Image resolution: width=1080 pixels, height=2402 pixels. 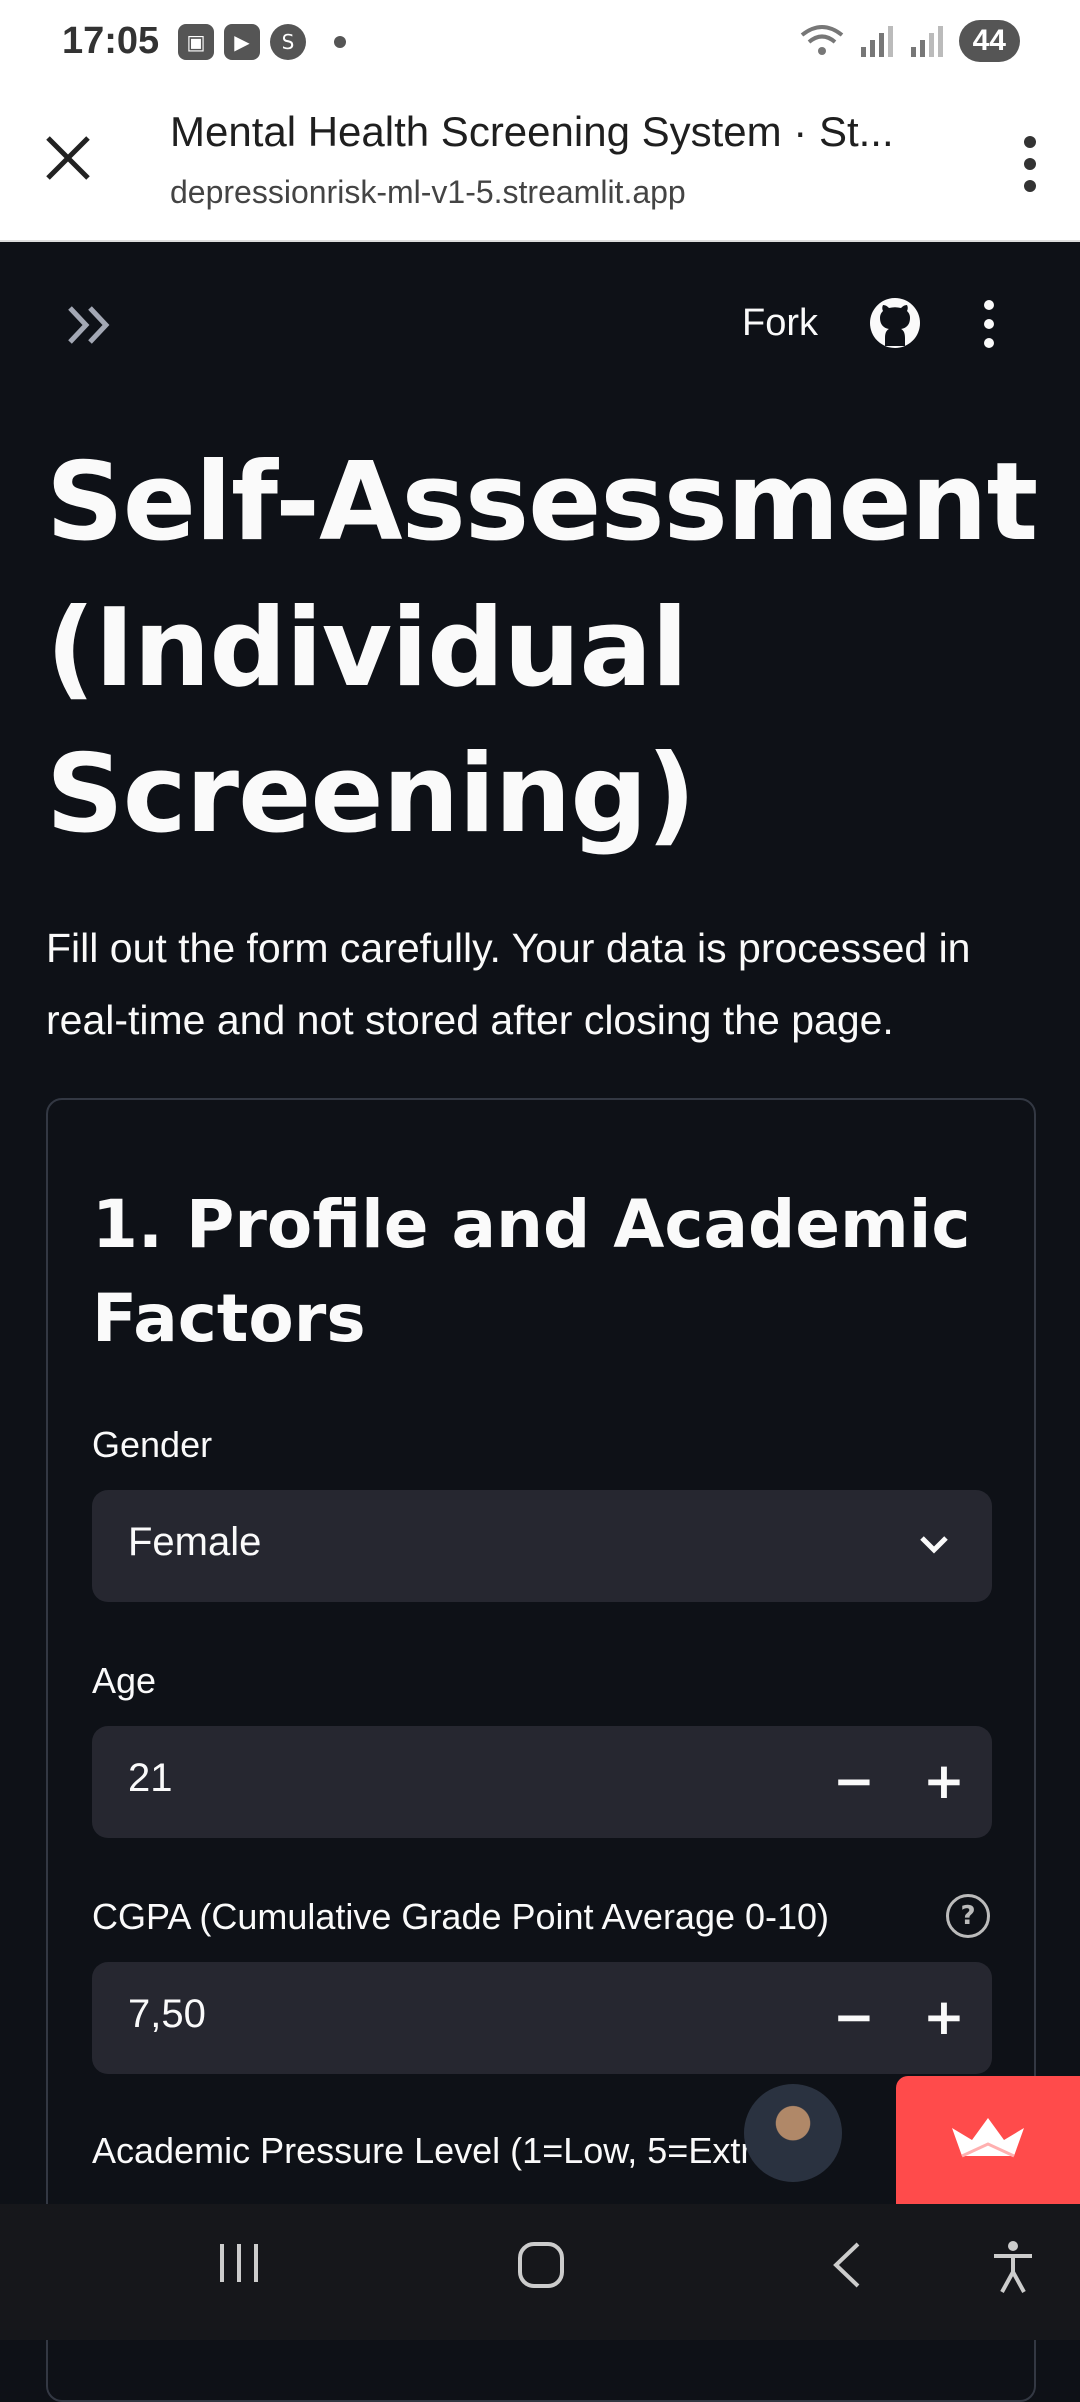 What do you see at coordinates (989, 41) in the screenshot?
I see `battery-level: 44` at bounding box center [989, 41].